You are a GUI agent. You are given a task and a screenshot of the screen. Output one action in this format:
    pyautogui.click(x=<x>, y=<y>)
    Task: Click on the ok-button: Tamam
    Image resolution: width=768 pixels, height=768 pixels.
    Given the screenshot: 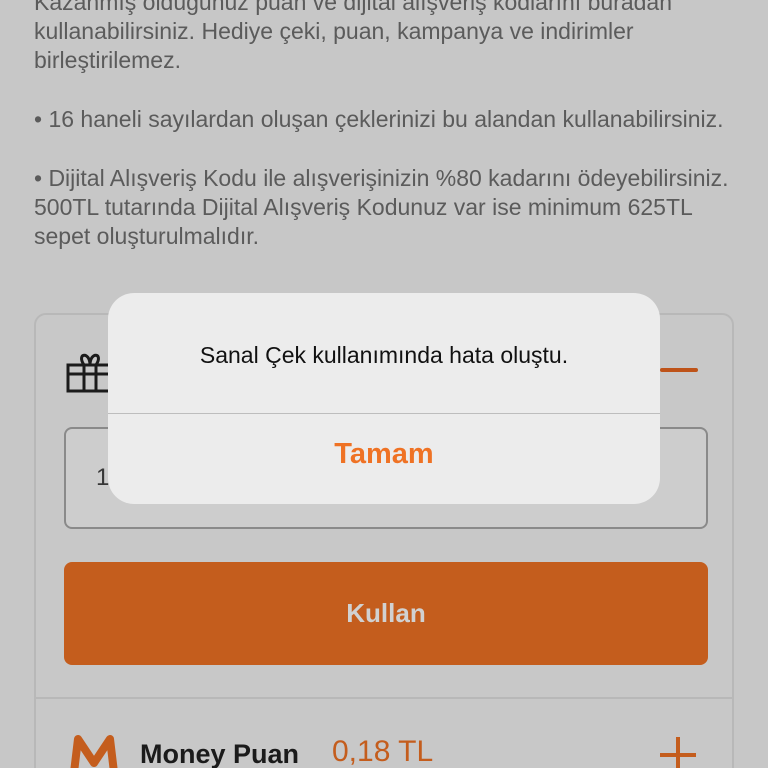 What is the action you would take?
    pyautogui.click(x=384, y=459)
    